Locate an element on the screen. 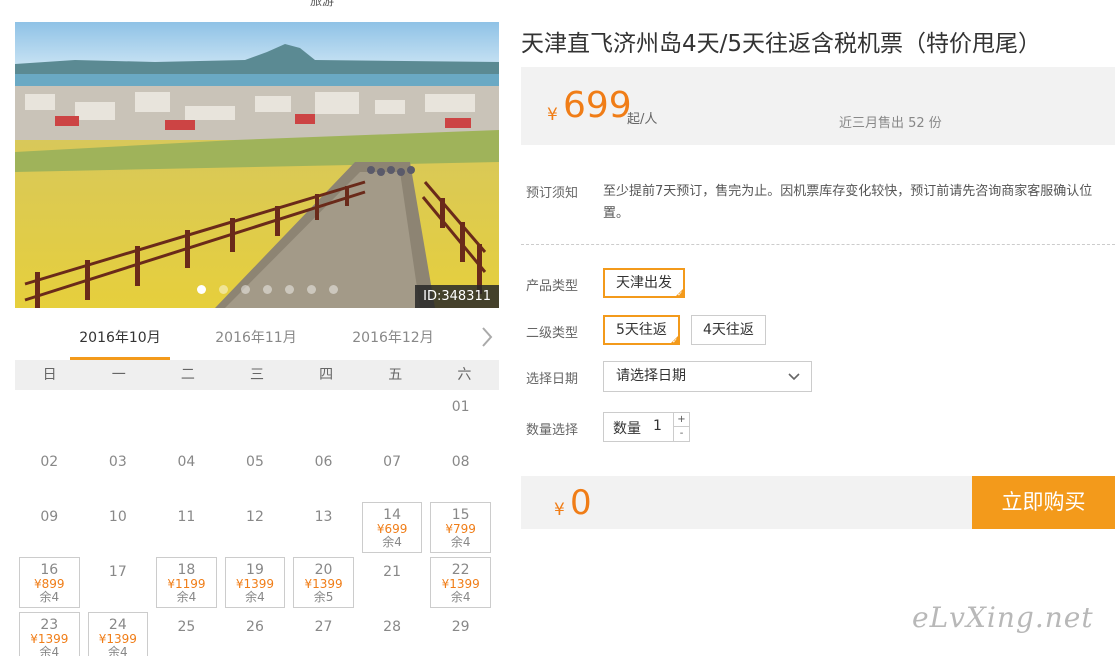  divider is located at coordinates (818, 244).